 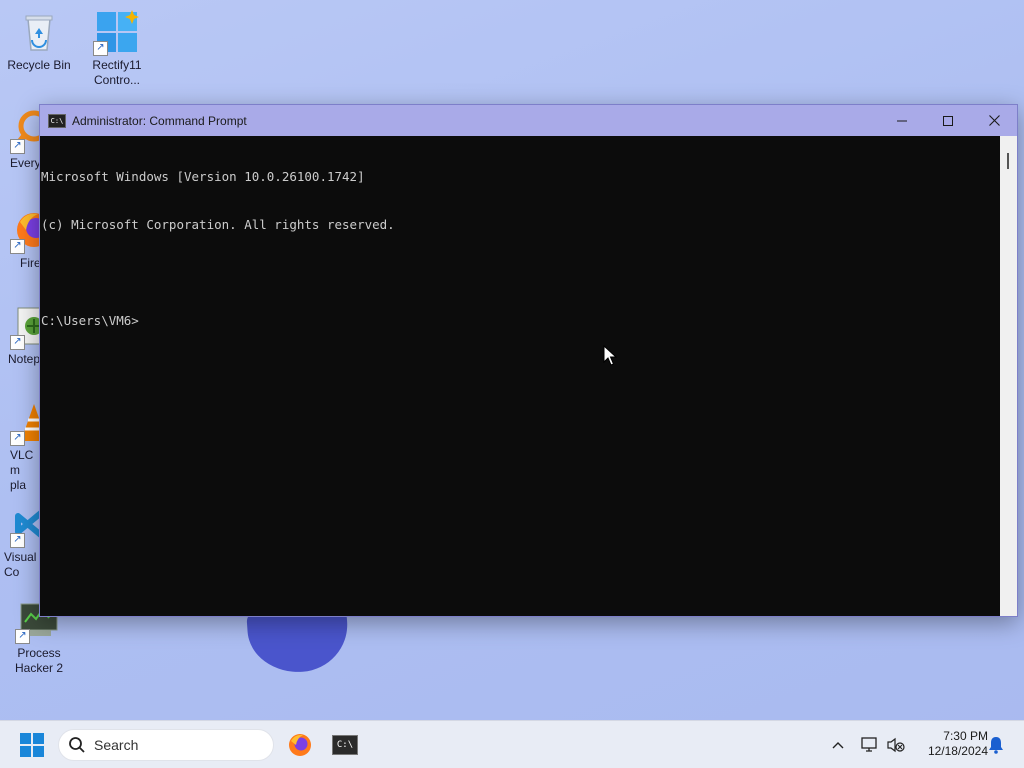 What do you see at coordinates (25, 231) in the screenshot?
I see `firefox-icon: ↗` at bounding box center [25, 231].